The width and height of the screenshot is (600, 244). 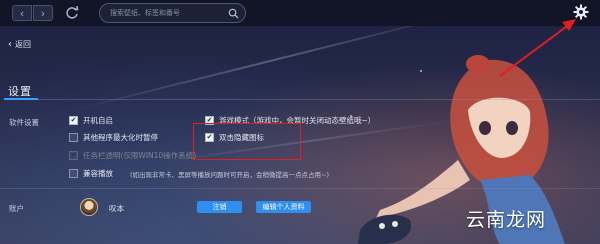 What do you see at coordinates (73, 155) in the screenshot?
I see `taskbar-transparent-checkbox: ✔` at bounding box center [73, 155].